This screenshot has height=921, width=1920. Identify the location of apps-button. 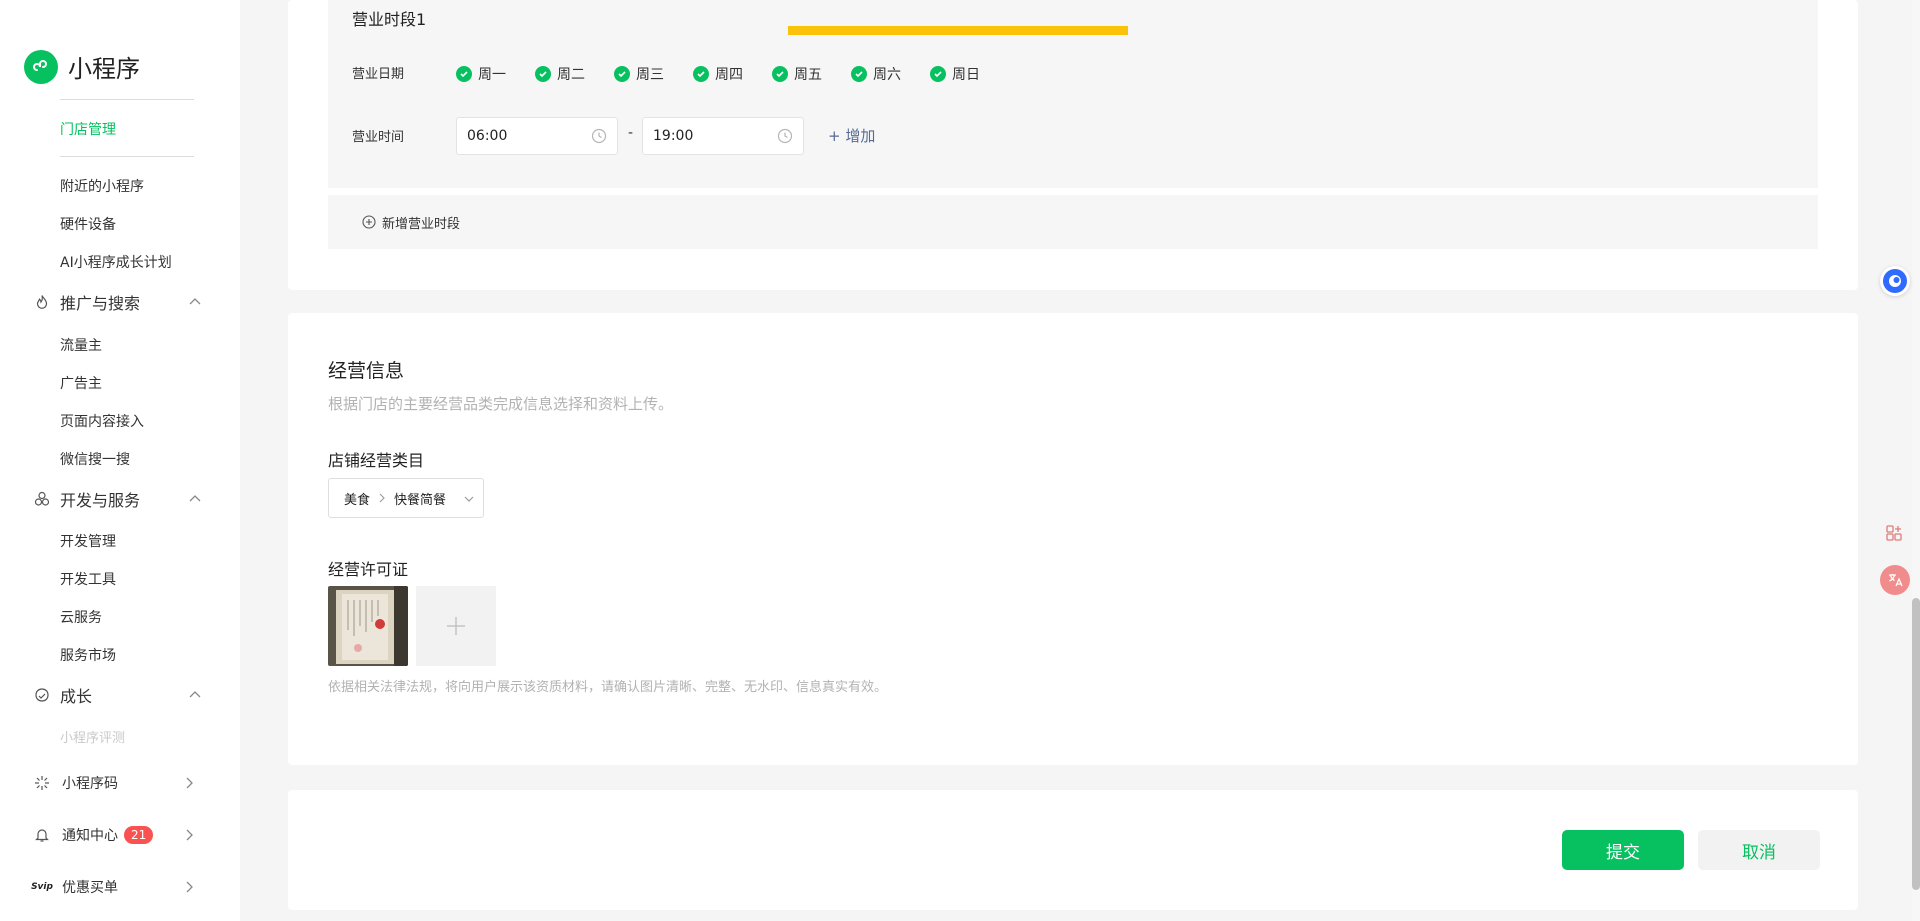
(1895, 533).